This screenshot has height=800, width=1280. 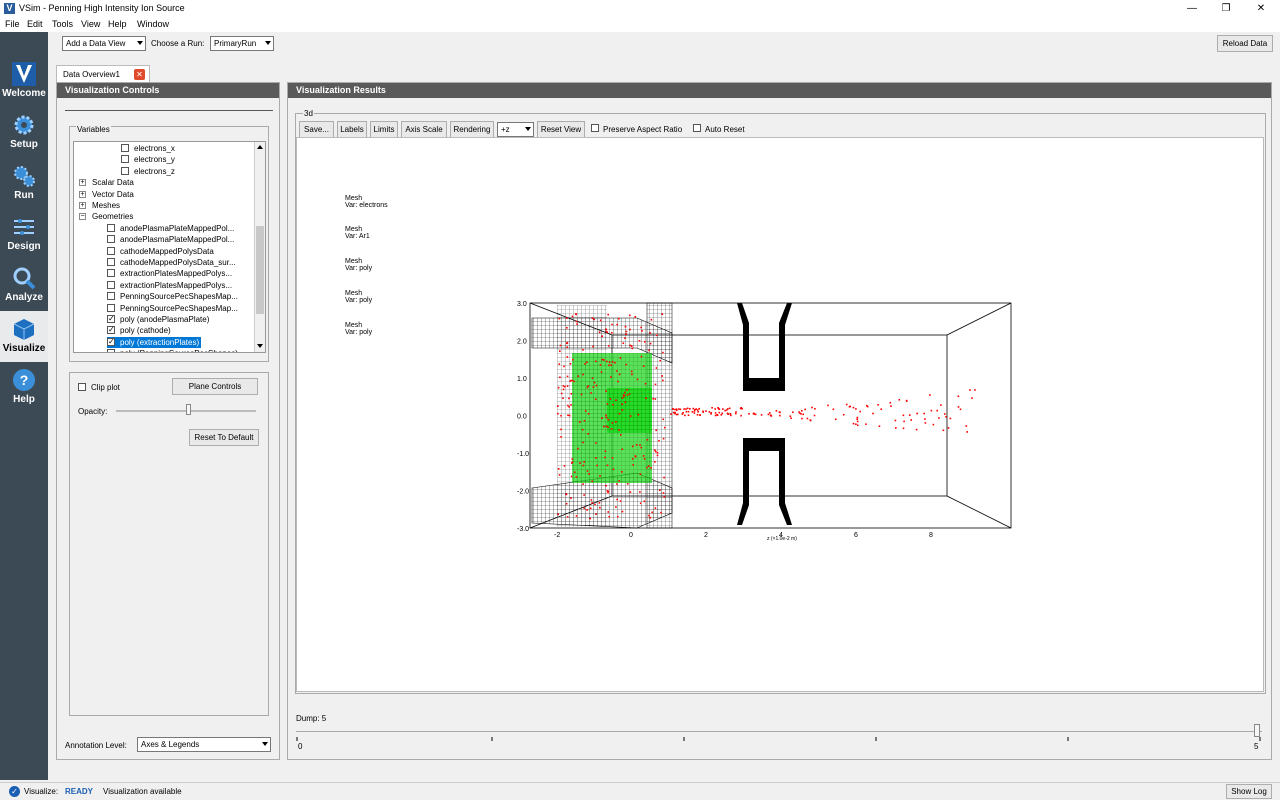 I want to click on close-icon: ✕, so click(x=1261, y=9).